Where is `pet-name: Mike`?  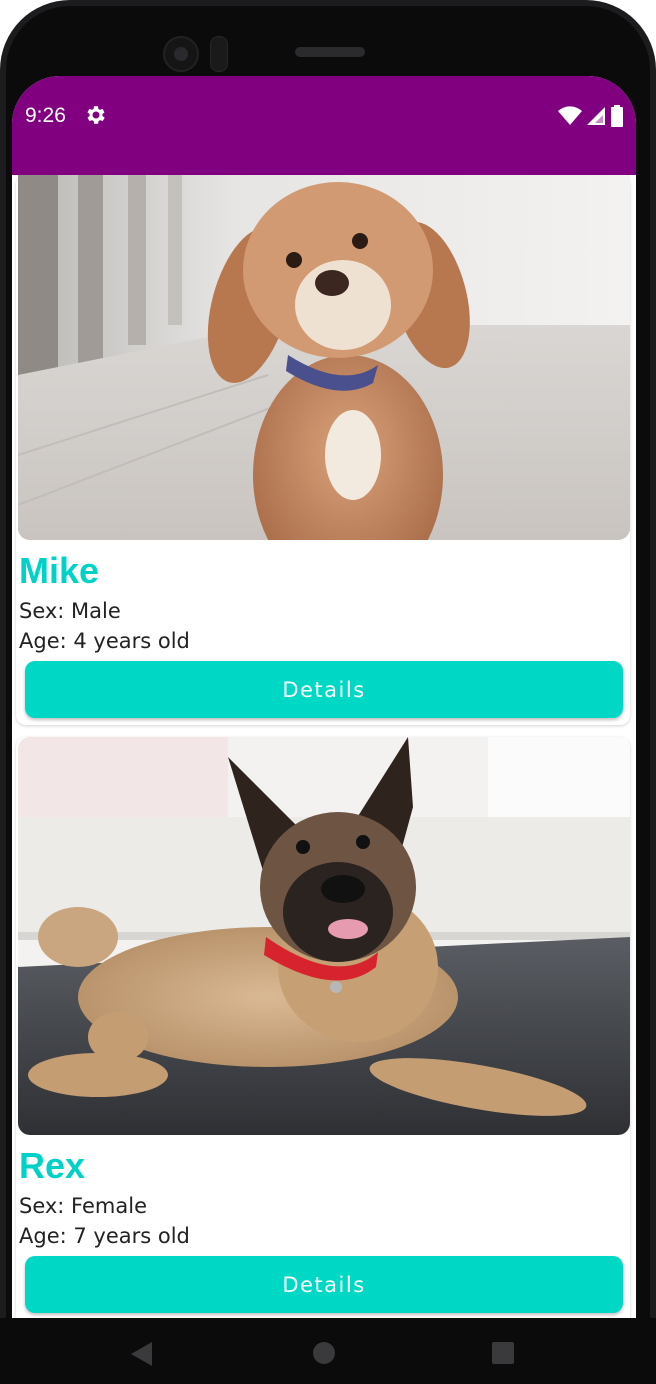 pet-name: Mike is located at coordinates (59, 570).